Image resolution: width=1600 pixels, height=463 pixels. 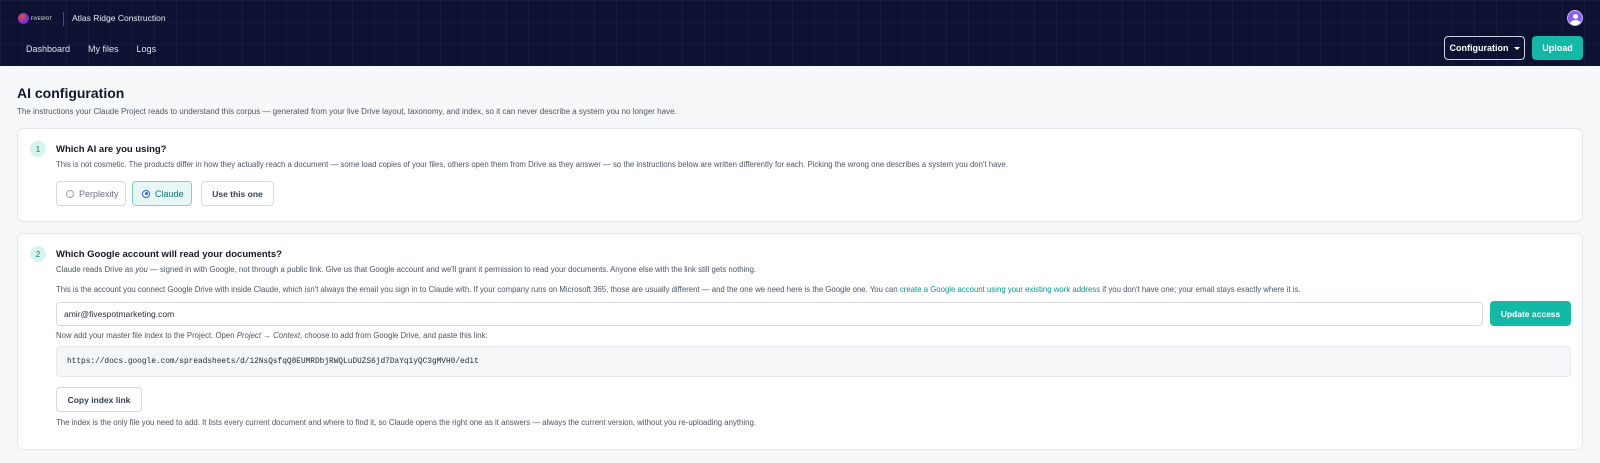 I want to click on copy-index-link-button: Copy index link, so click(x=99, y=399).